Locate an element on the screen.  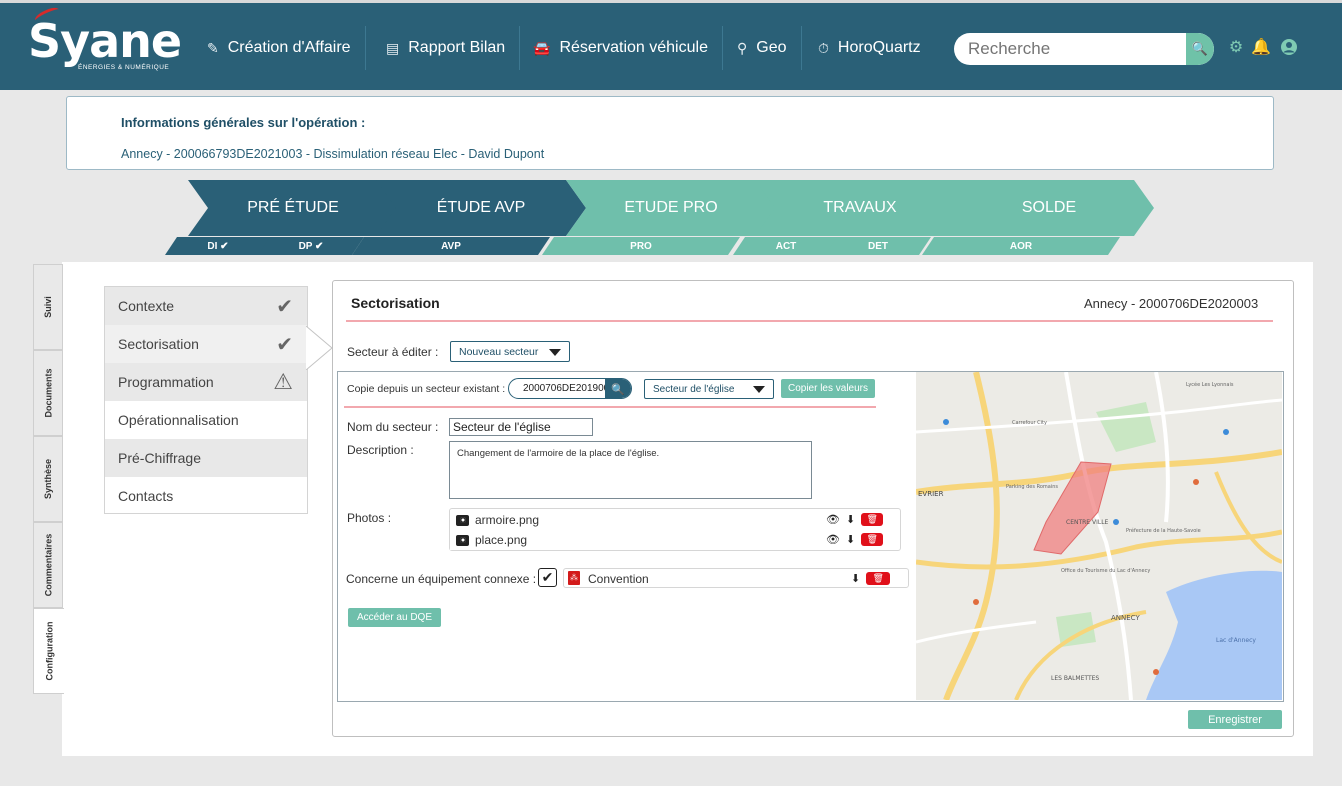
photos-label: Photos : is located at coordinates (369, 518).